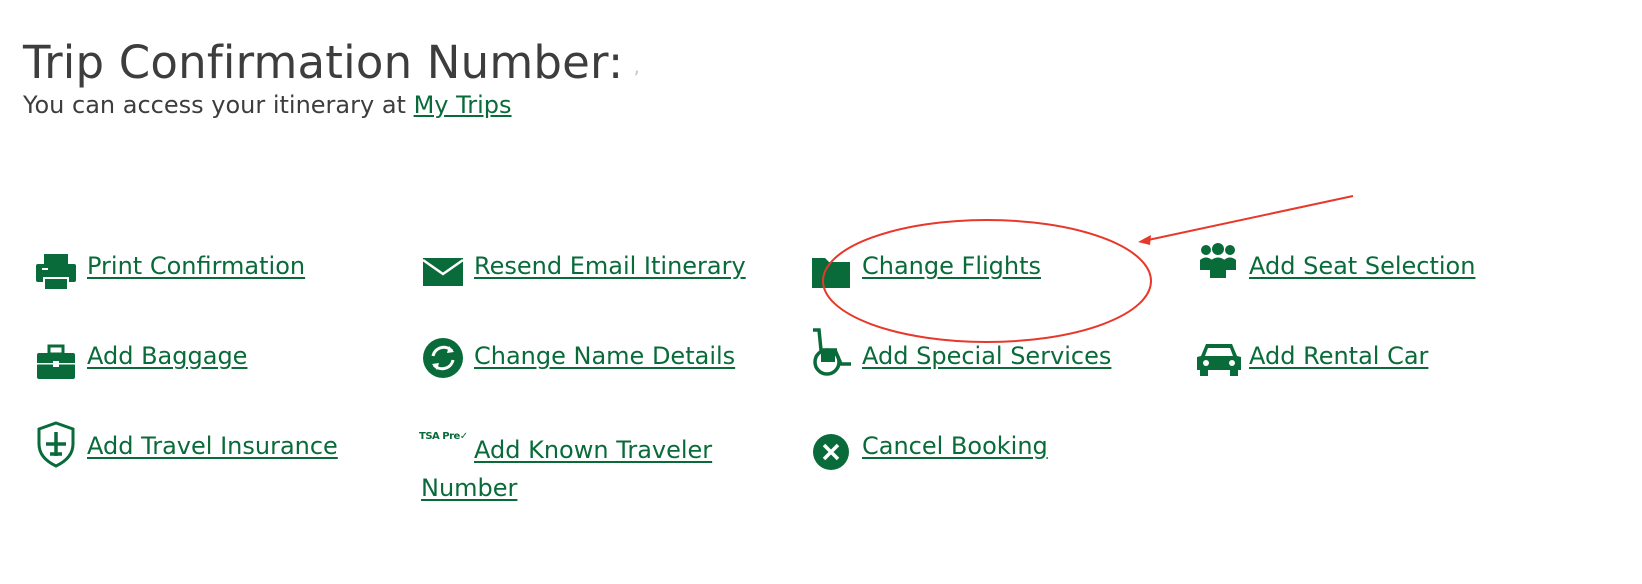 The height and width of the screenshot is (584, 1642). I want to click on highlight-ellipse, so click(987, 281).